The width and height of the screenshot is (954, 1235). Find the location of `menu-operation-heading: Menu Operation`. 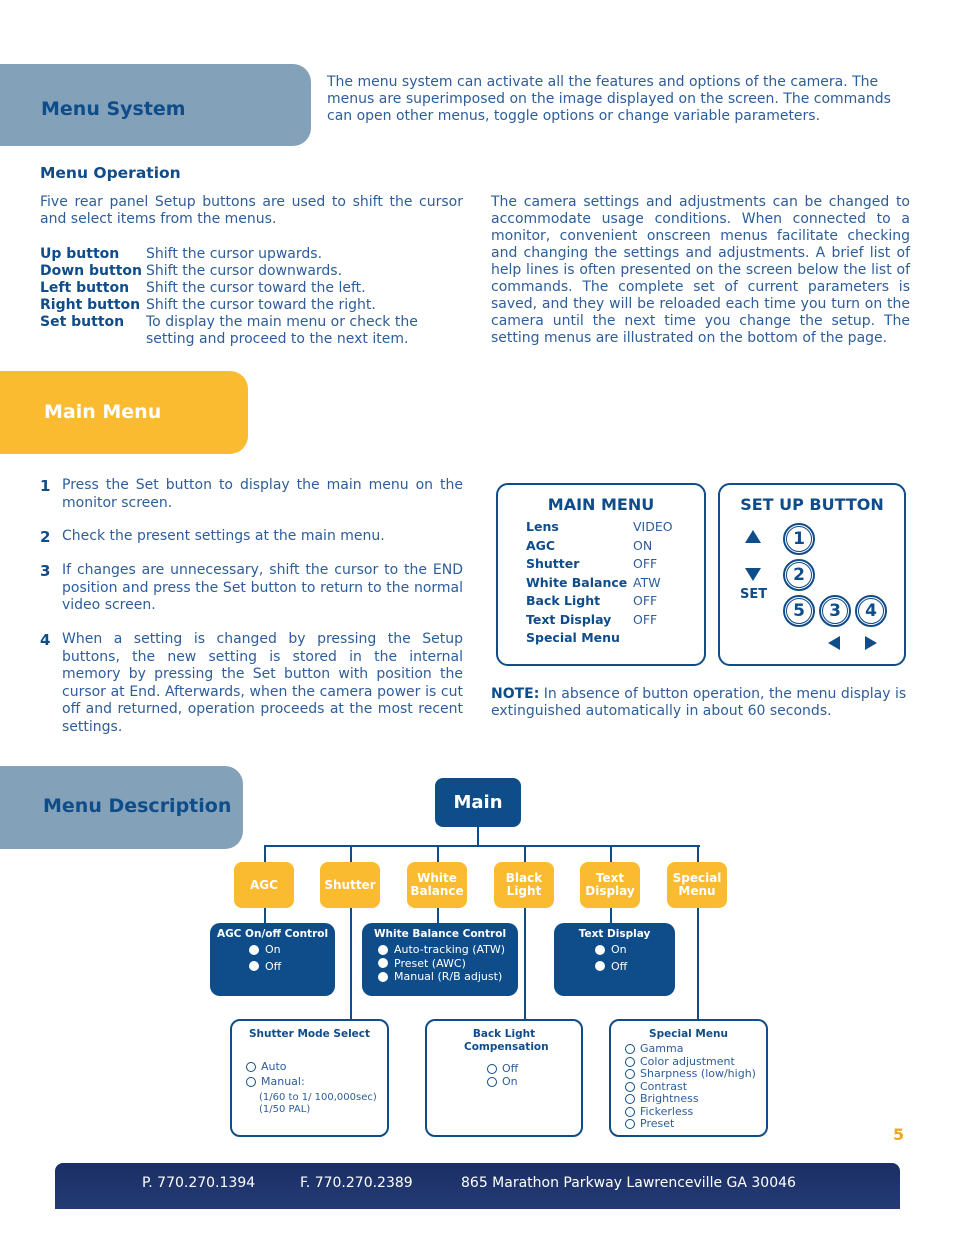

menu-operation-heading: Menu Operation is located at coordinates (110, 173).